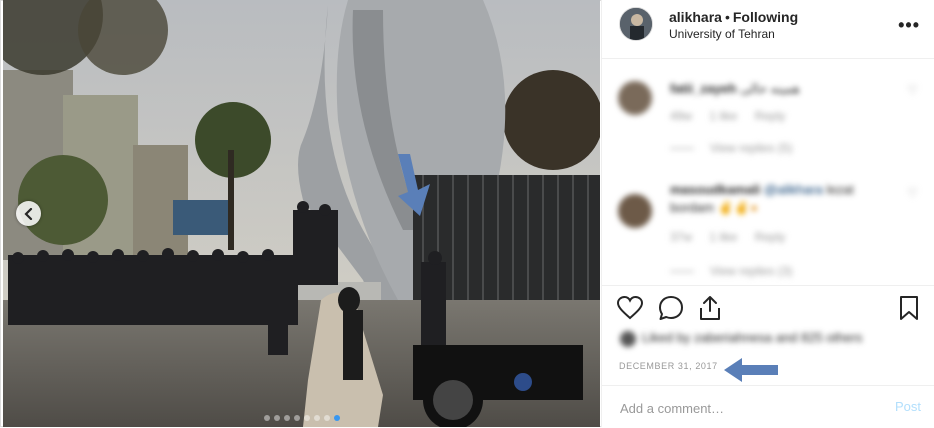 This screenshot has height=428, width=934. I want to click on comment-meta: 37w 1 like Reply, so click(734, 237).